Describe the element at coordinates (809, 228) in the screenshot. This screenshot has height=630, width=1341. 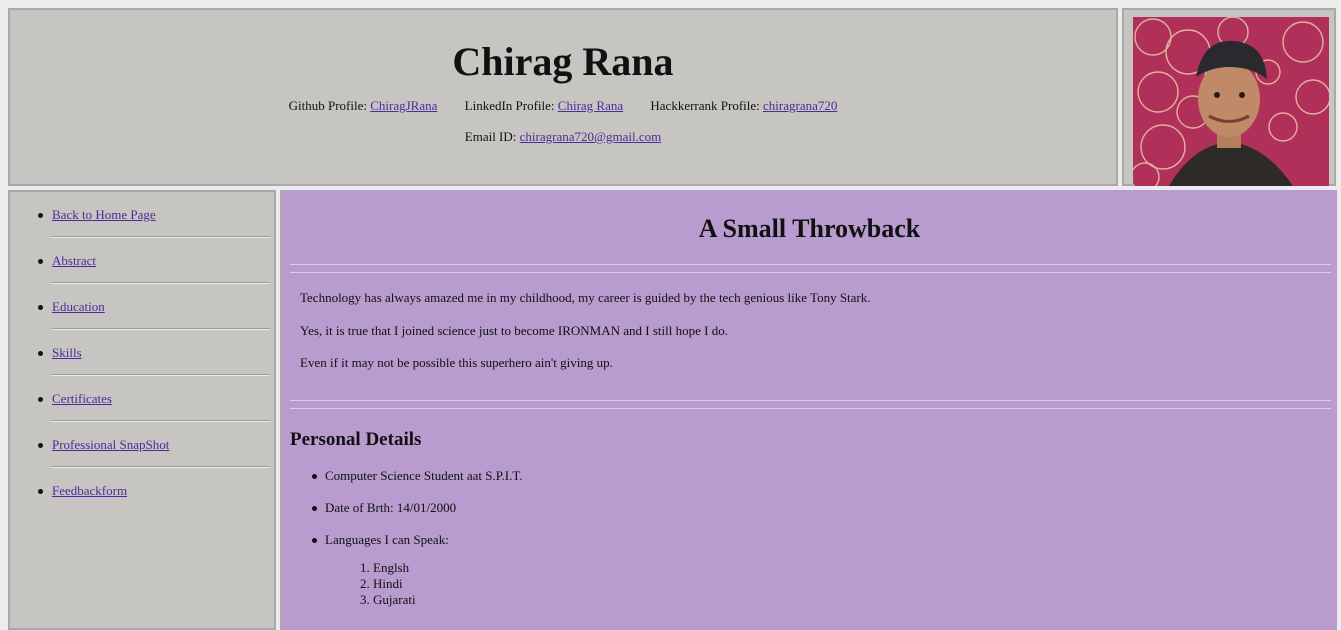
I see `section-title: A Small Throwback` at that location.